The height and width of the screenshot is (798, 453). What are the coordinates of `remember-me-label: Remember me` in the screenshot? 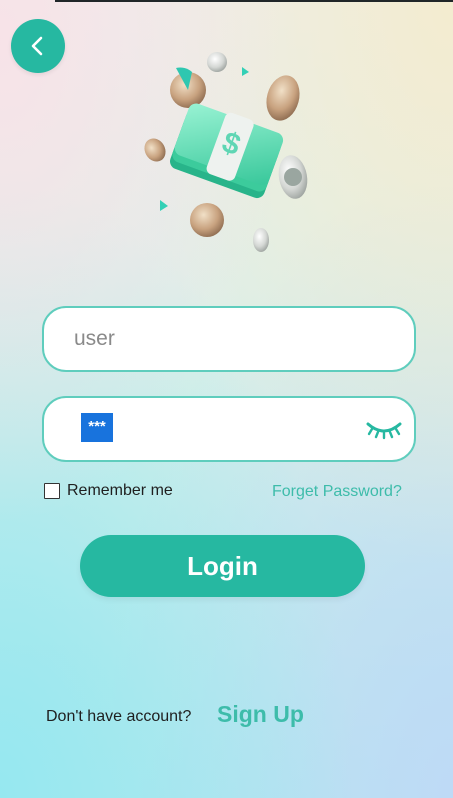 It's located at (120, 490).